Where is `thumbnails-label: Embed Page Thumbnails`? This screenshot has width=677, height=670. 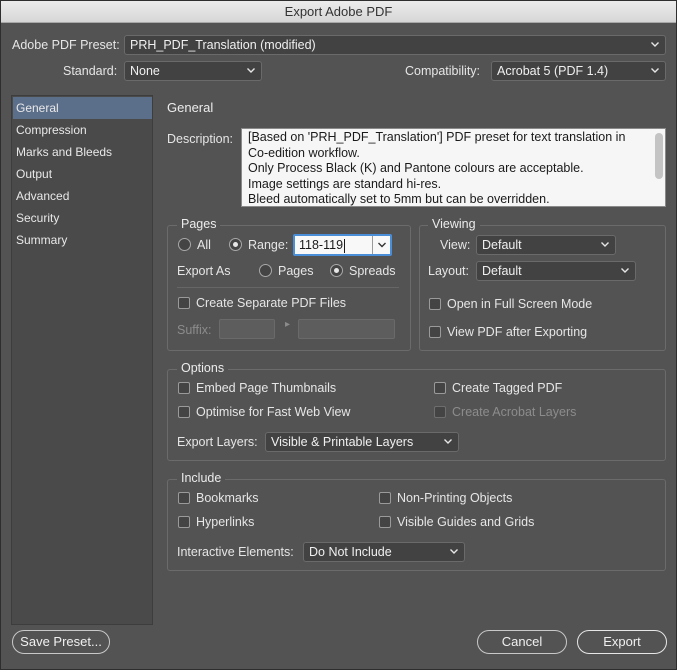 thumbnails-label: Embed Page Thumbnails is located at coordinates (266, 388).